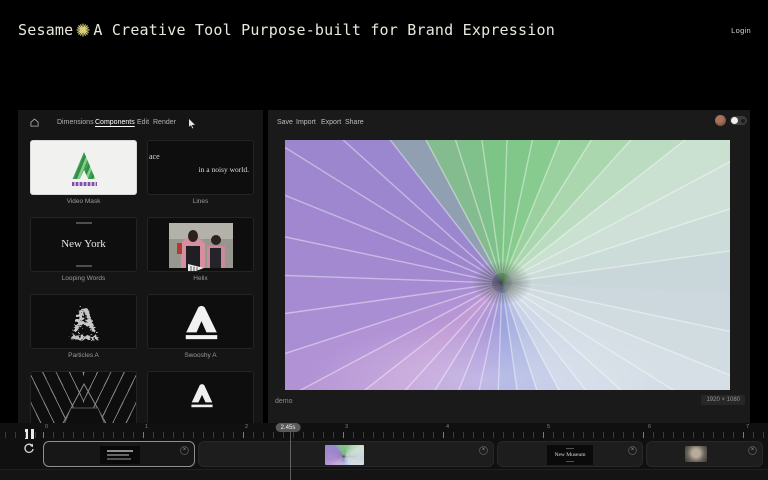 This screenshot has height=480, width=768. I want to click on menu-share: Share, so click(354, 122).